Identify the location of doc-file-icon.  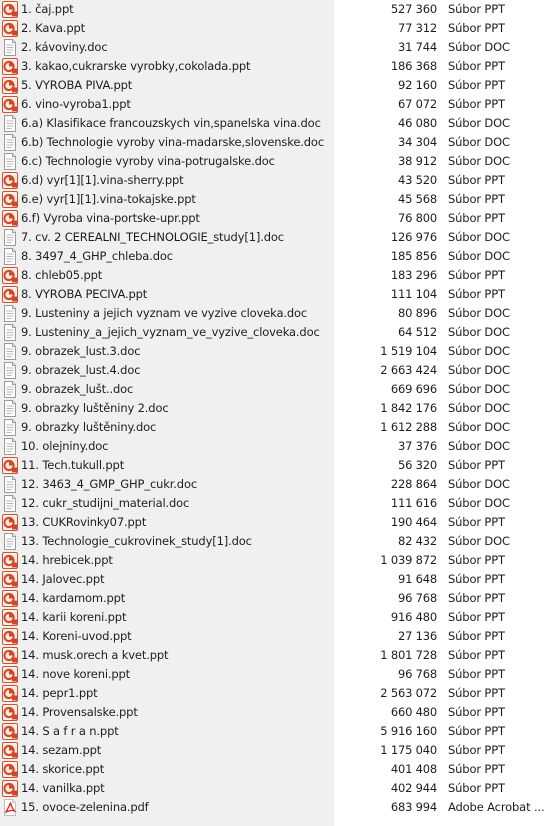
(10, 370).